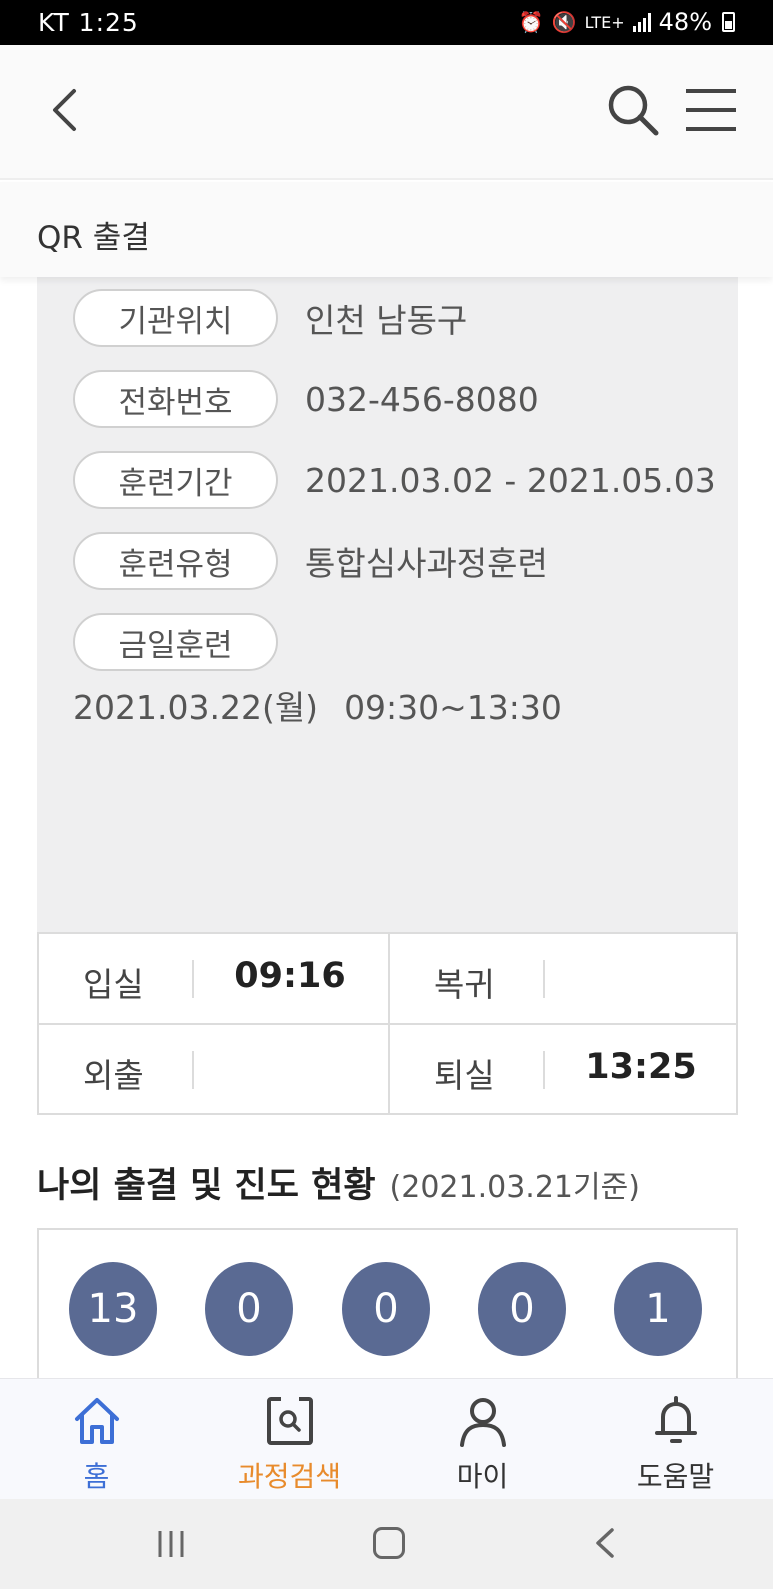  Describe the element at coordinates (641, 1067) in the screenshot. I see `attendance-time: 13:25` at that location.